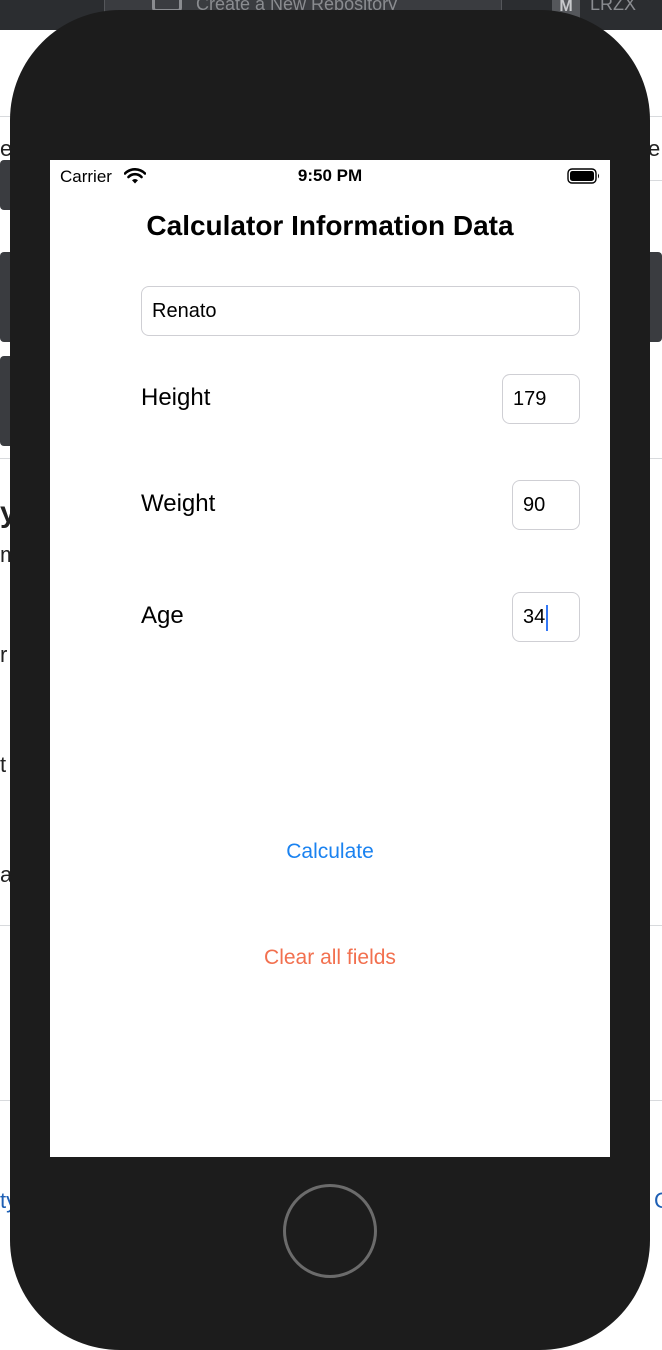 This screenshot has height=1350, width=662. Describe the element at coordinates (330, 958) in the screenshot. I see `clear-all-fields-button: Clear all fields` at that location.